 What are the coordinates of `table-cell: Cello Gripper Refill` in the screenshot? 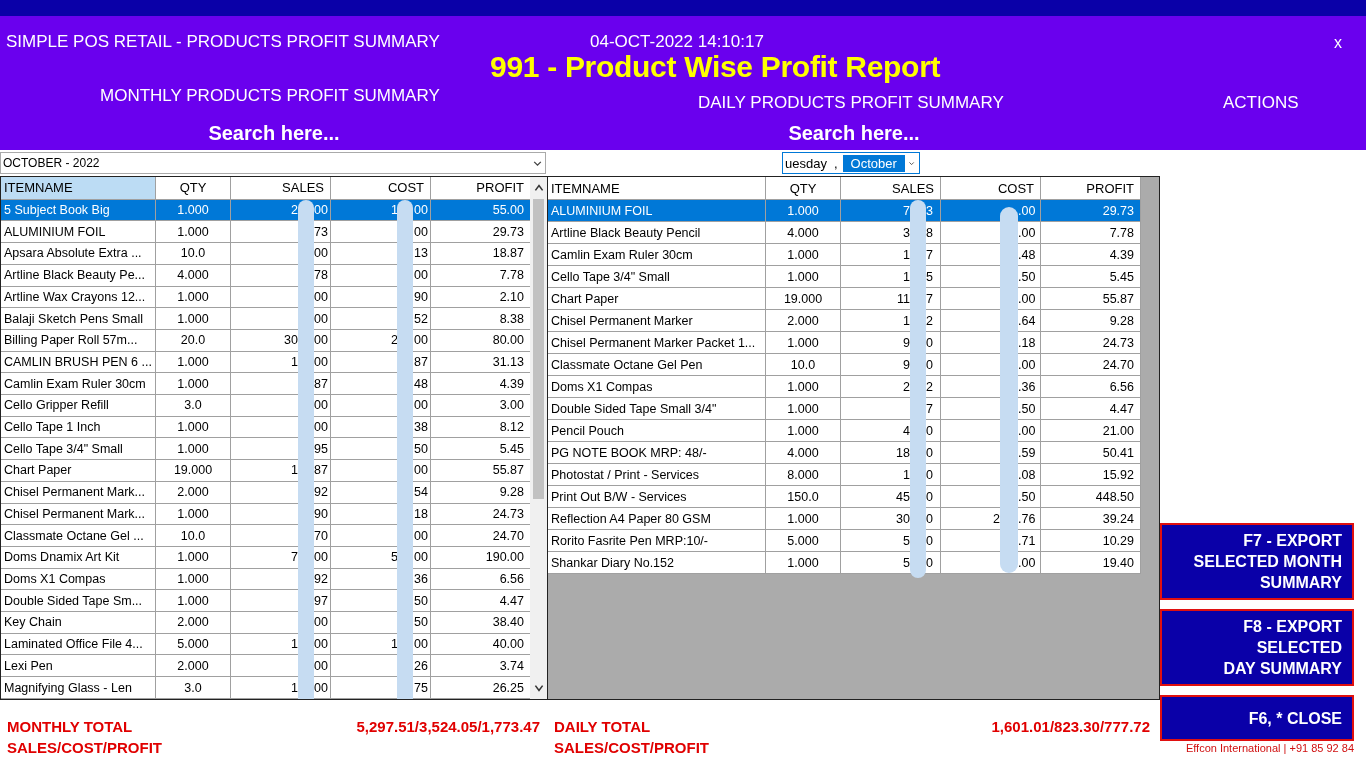 It's located at (78, 406).